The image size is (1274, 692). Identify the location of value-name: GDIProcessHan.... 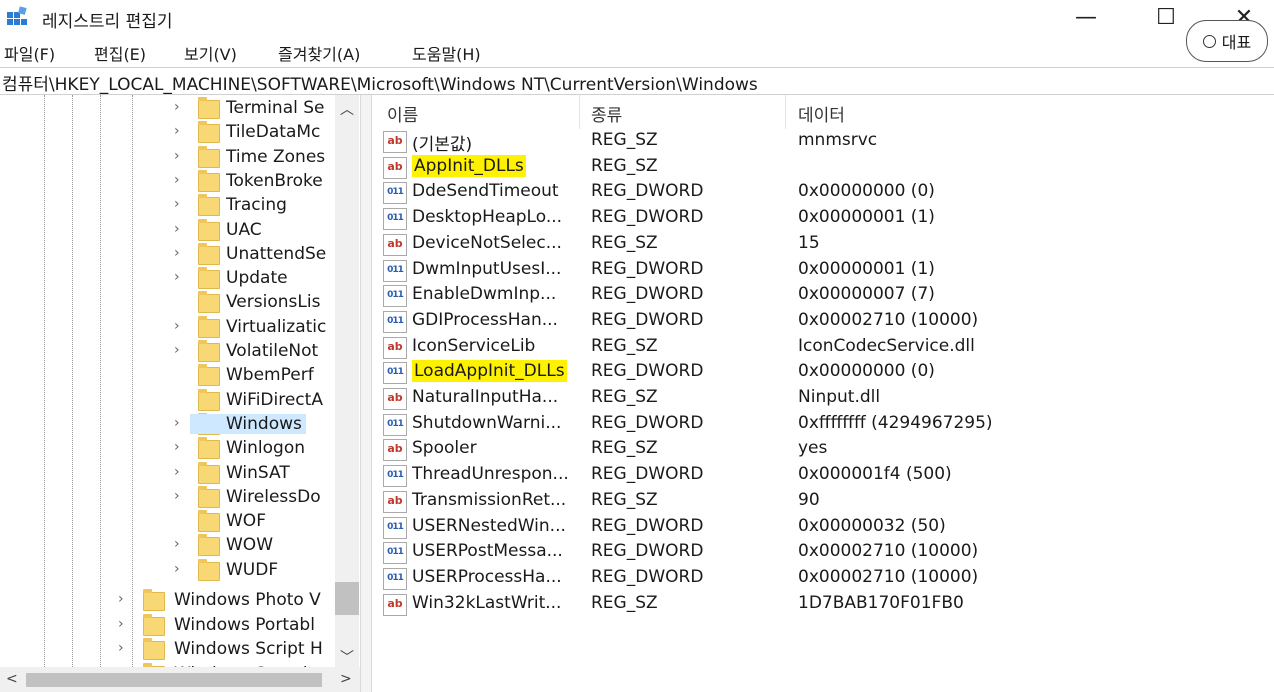
(485, 320).